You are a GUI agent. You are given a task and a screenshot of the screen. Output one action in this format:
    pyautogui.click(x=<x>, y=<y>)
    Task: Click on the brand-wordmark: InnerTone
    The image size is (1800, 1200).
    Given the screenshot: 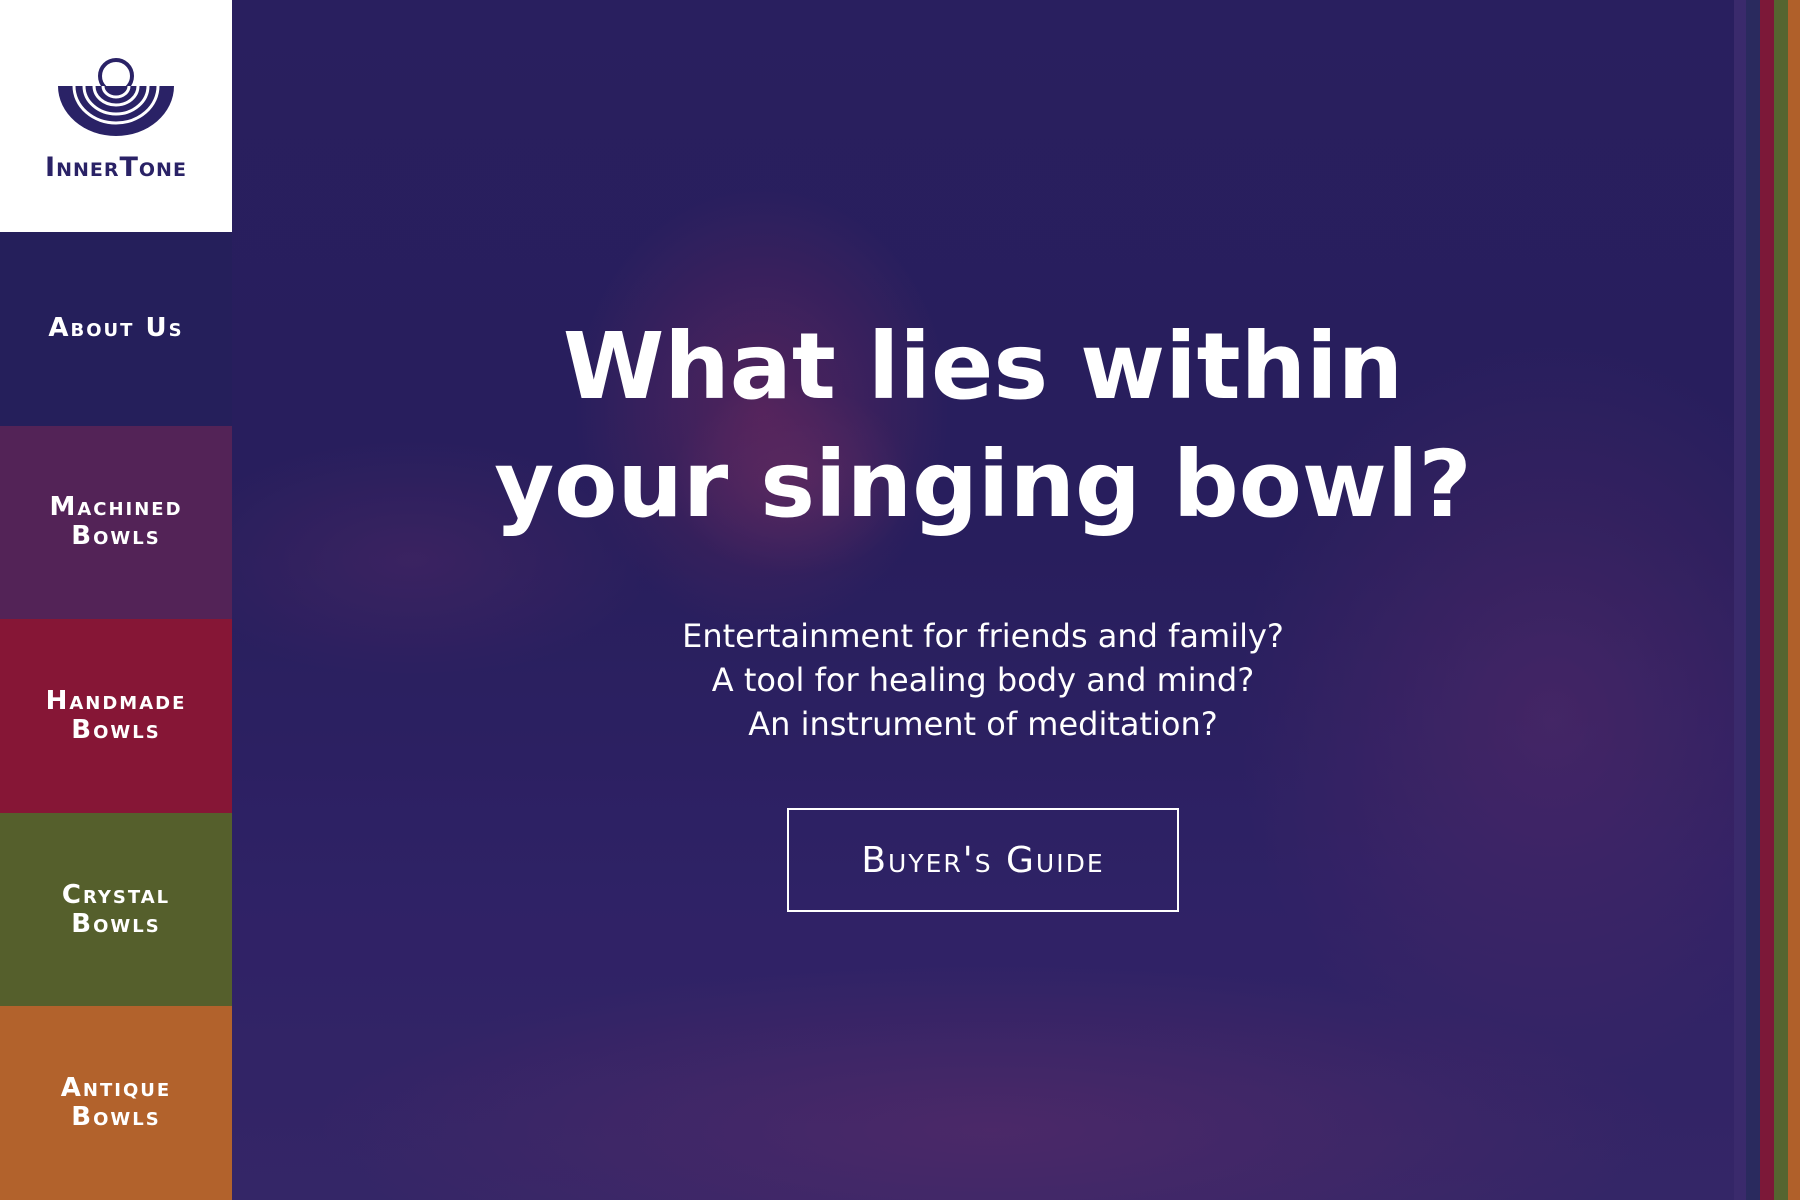 What is the action you would take?
    pyautogui.click(x=116, y=167)
    